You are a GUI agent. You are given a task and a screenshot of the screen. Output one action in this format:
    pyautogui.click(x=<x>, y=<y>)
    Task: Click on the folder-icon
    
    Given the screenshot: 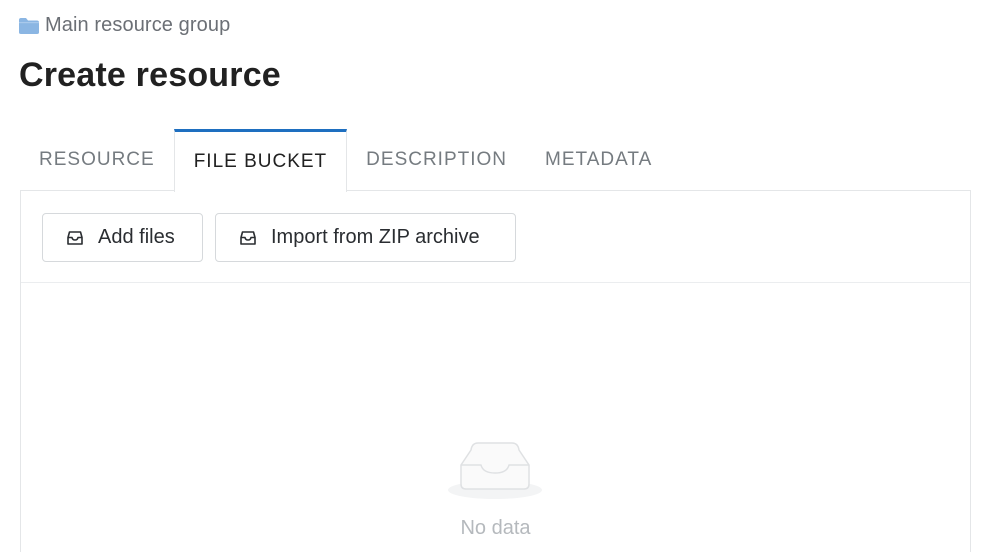 What is the action you would take?
    pyautogui.click(x=29, y=26)
    